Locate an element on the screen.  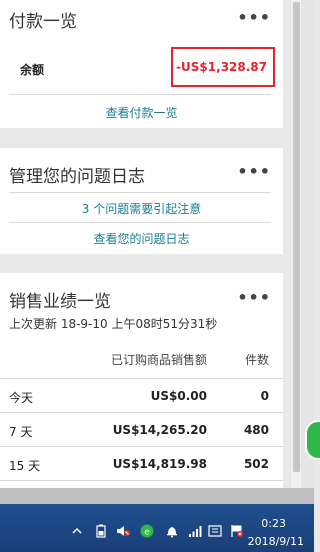
balance-highlight-box: -US$1,328.87 is located at coordinates (223, 67).